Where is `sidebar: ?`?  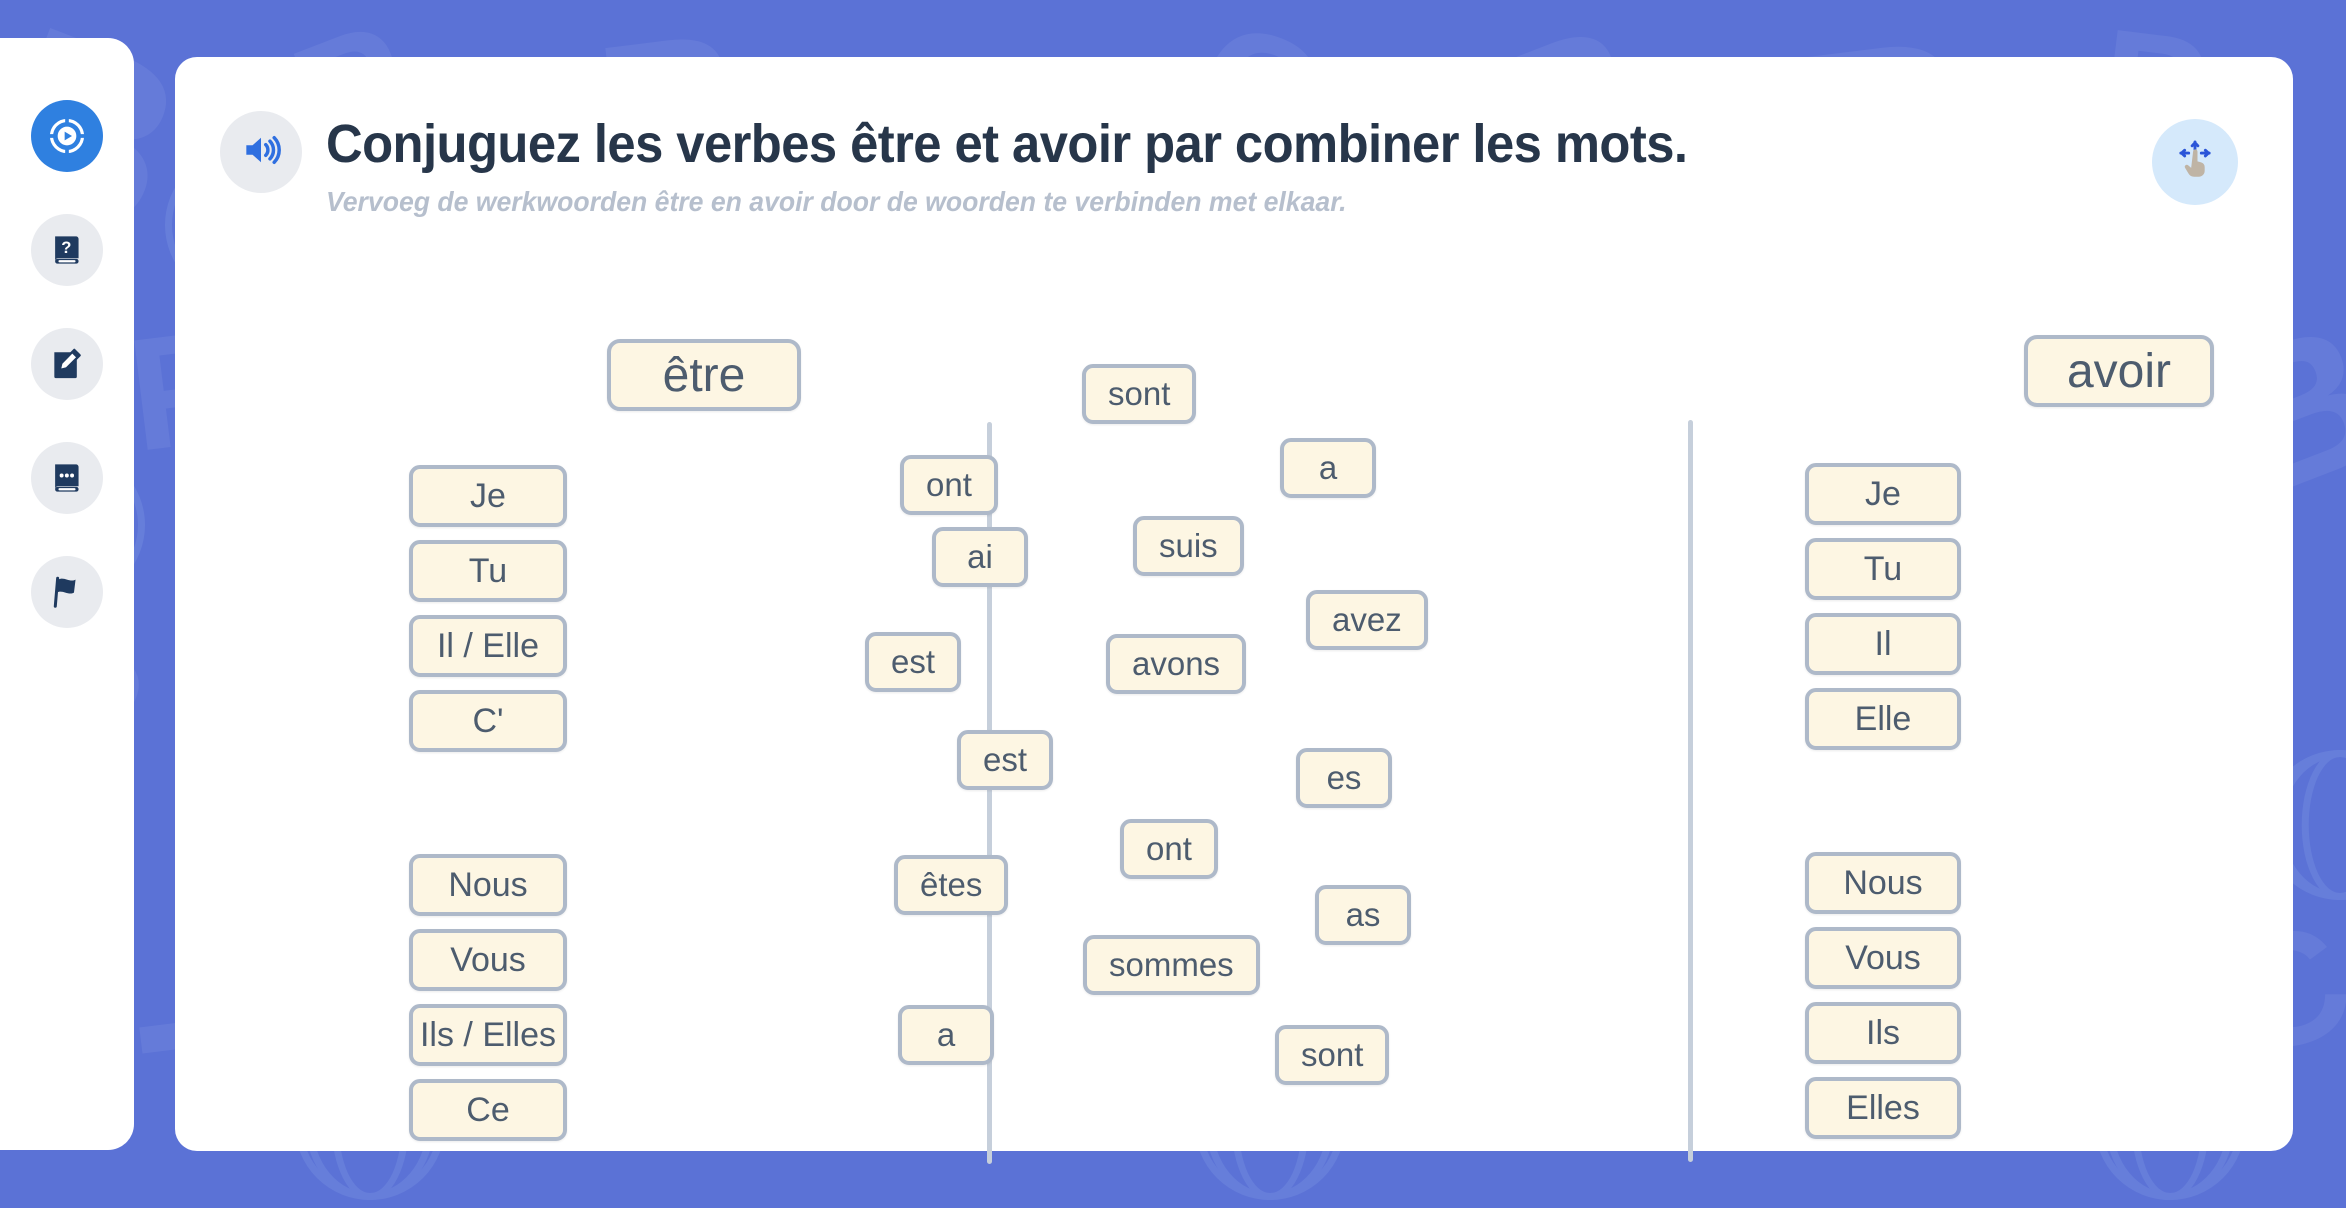
sidebar: ? is located at coordinates (67, 594).